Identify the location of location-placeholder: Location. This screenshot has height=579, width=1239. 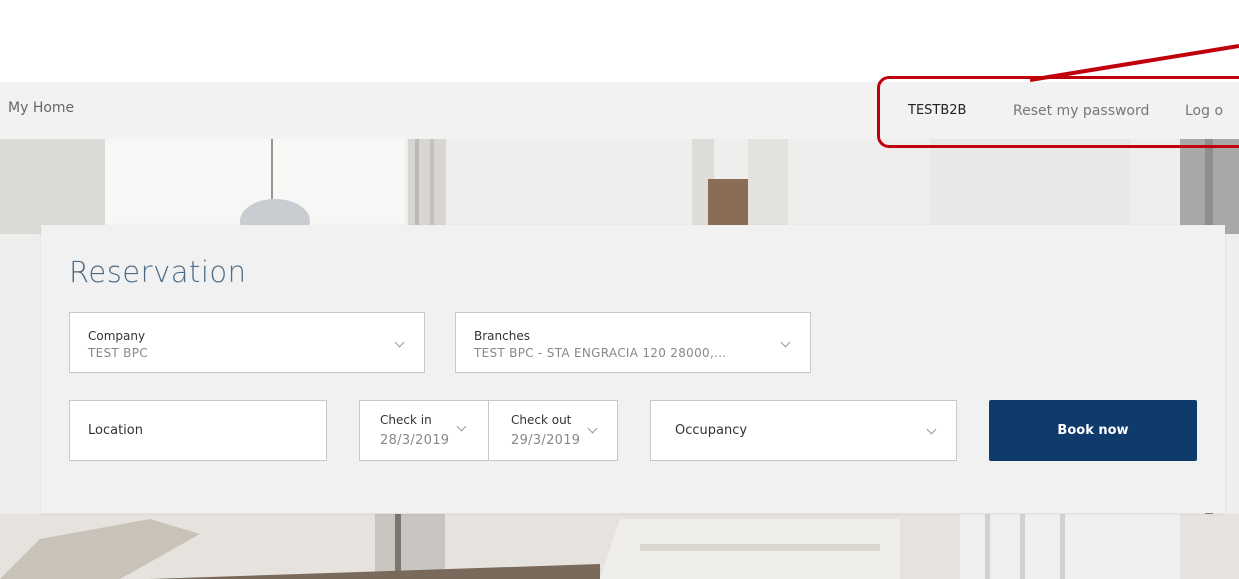
(115, 430).